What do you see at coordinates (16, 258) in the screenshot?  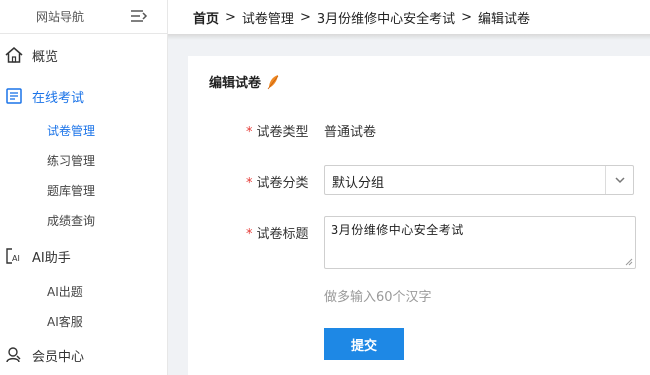 I see `svg-text: AI` at bounding box center [16, 258].